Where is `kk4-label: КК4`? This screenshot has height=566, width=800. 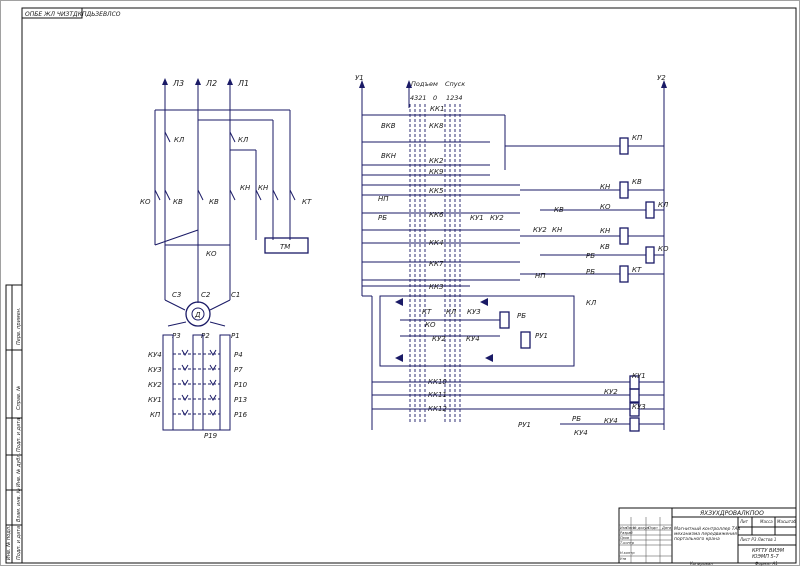 kk4-label: КК4 is located at coordinates (436, 243).